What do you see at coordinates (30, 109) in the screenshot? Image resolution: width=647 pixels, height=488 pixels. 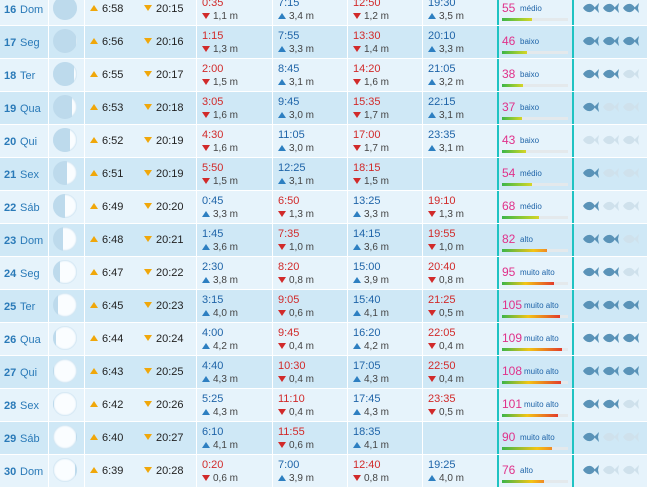 I see `weekday-label: Qua` at bounding box center [30, 109].